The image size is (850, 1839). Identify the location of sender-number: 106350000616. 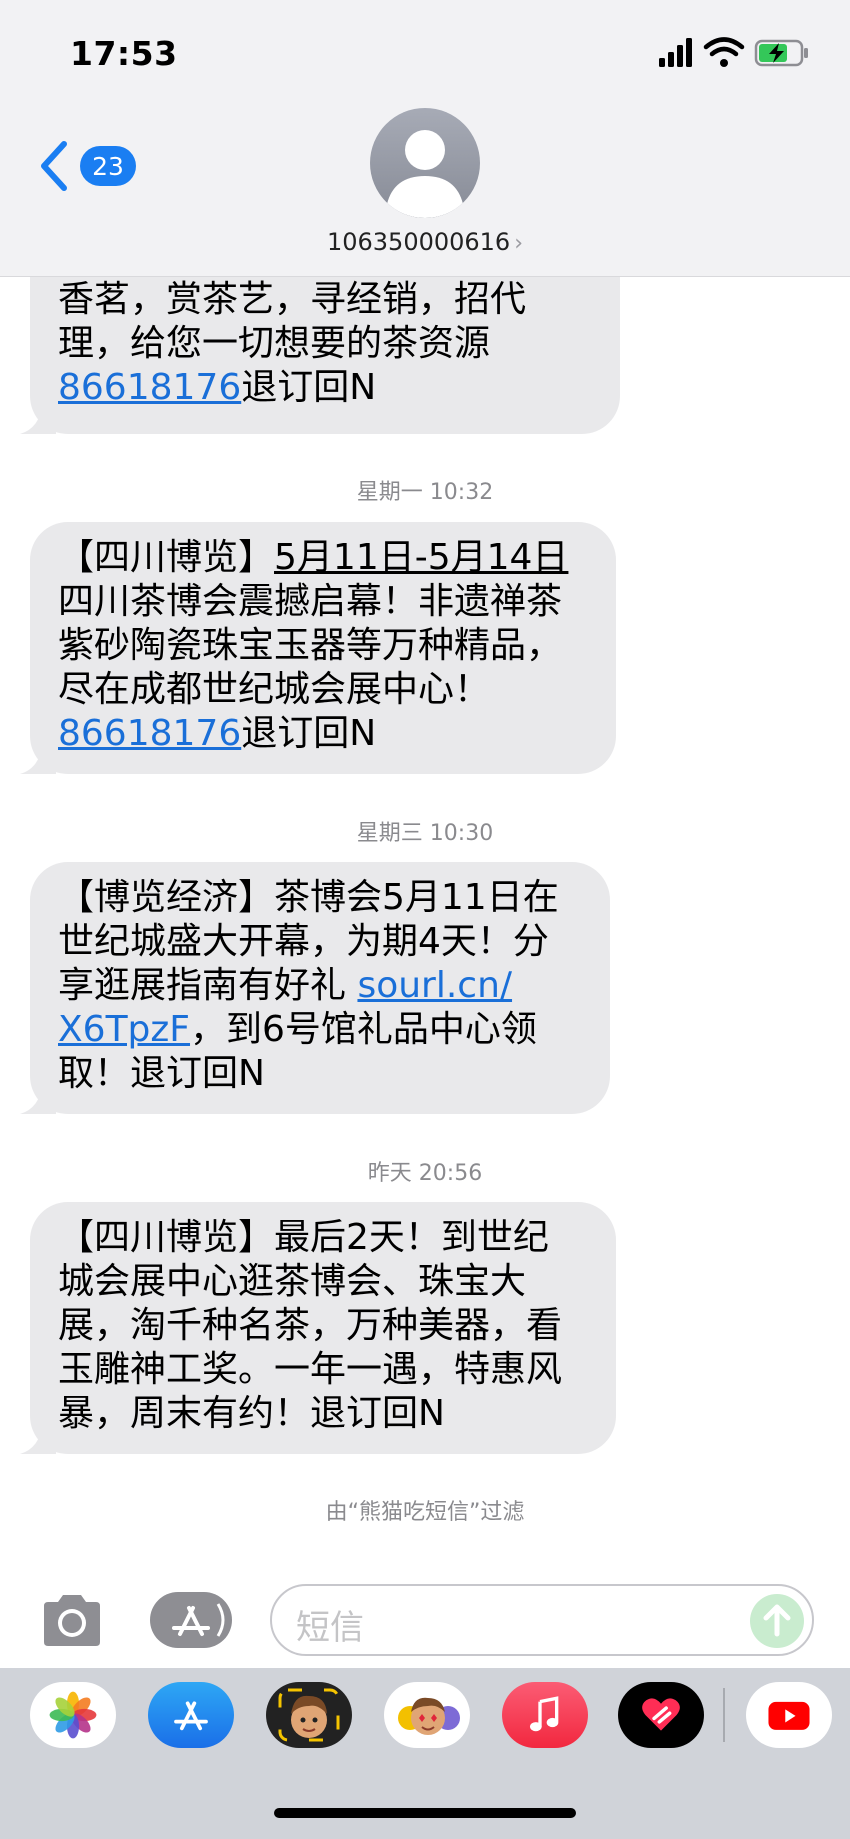
(418, 242).